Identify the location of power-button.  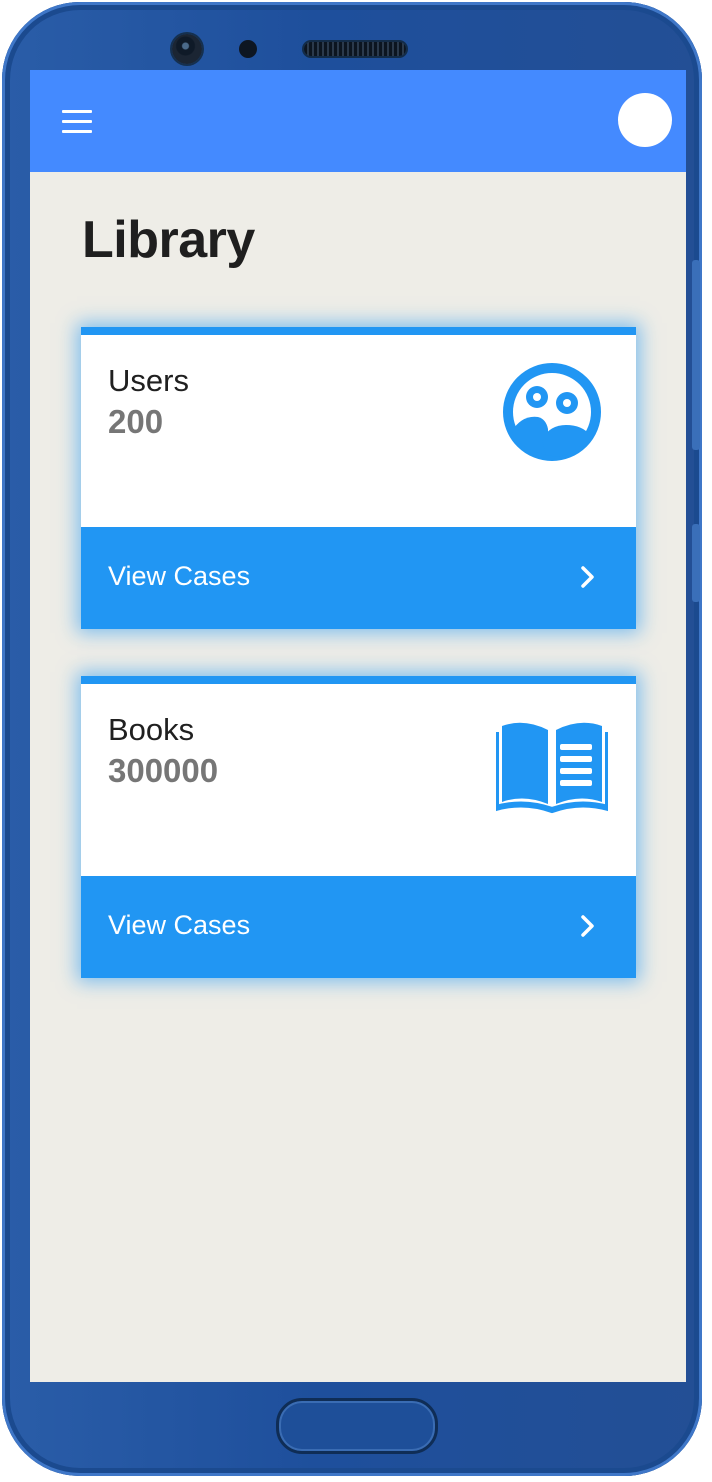
(696, 563).